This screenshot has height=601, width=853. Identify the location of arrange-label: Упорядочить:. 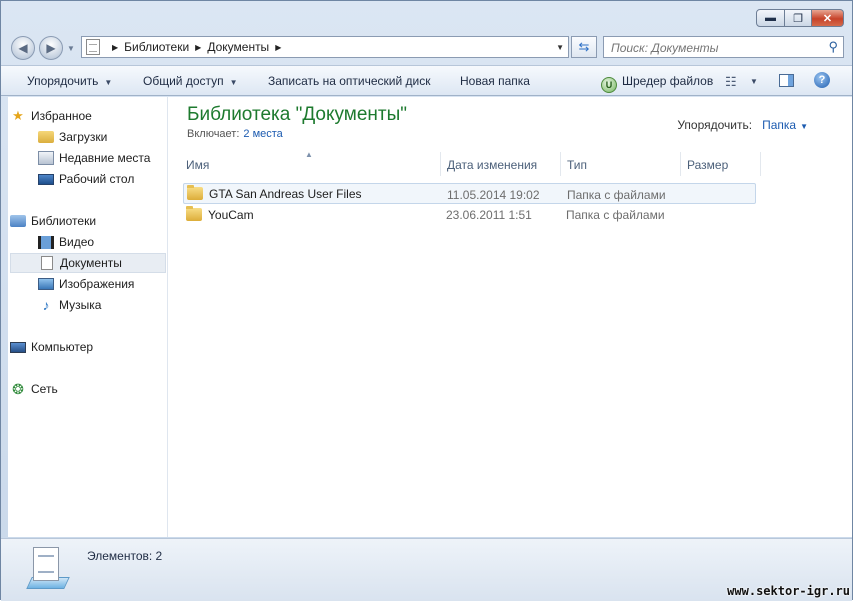
(715, 125).